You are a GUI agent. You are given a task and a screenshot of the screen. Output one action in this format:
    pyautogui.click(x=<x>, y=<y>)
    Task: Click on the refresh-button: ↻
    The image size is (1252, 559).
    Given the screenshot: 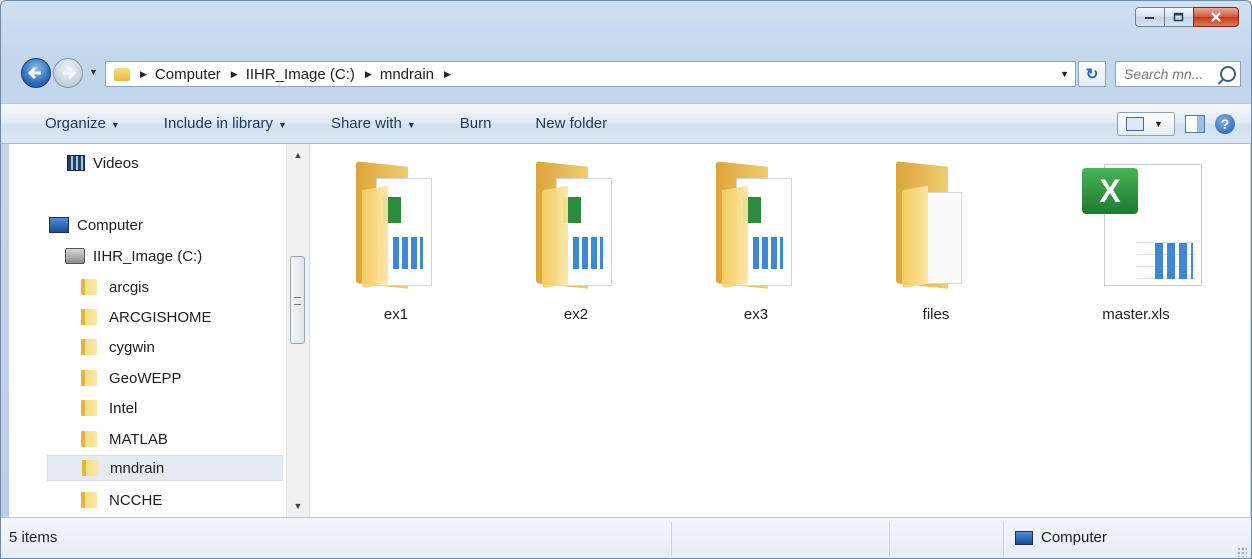 What is the action you would take?
    pyautogui.click(x=1092, y=74)
    